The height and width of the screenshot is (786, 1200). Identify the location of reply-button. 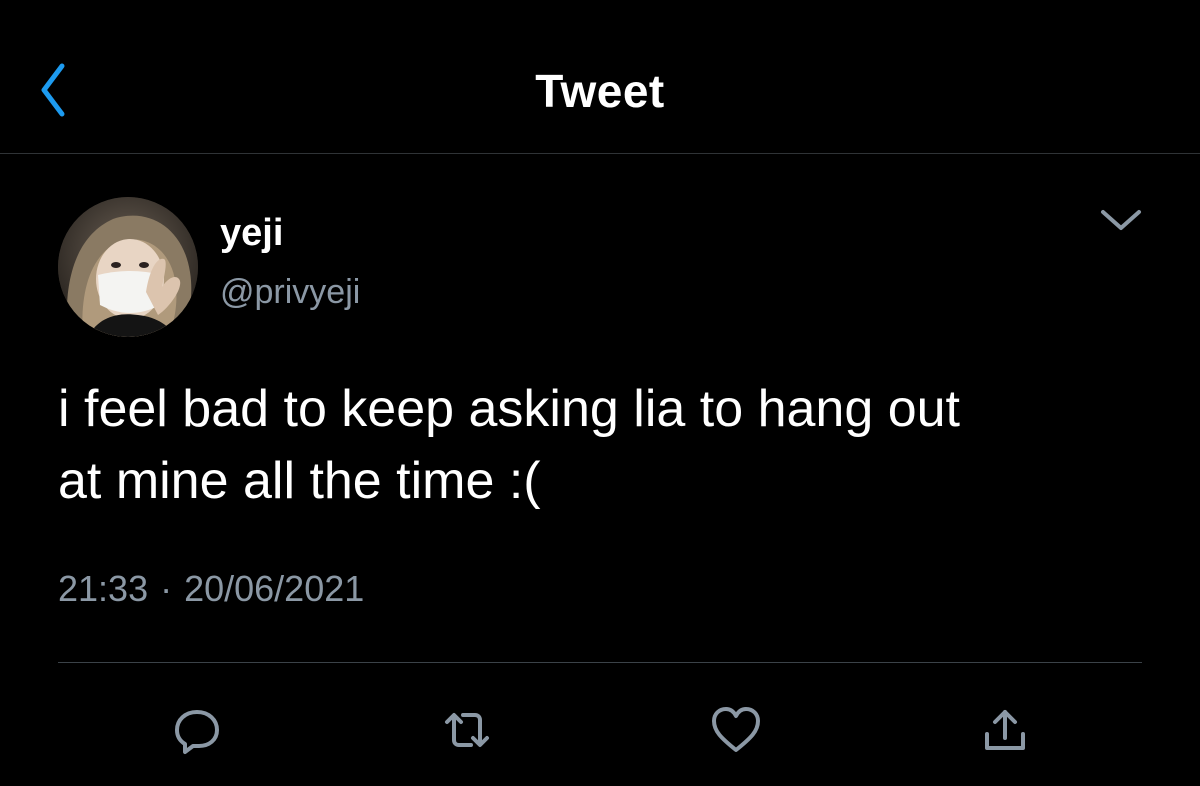
(197, 730).